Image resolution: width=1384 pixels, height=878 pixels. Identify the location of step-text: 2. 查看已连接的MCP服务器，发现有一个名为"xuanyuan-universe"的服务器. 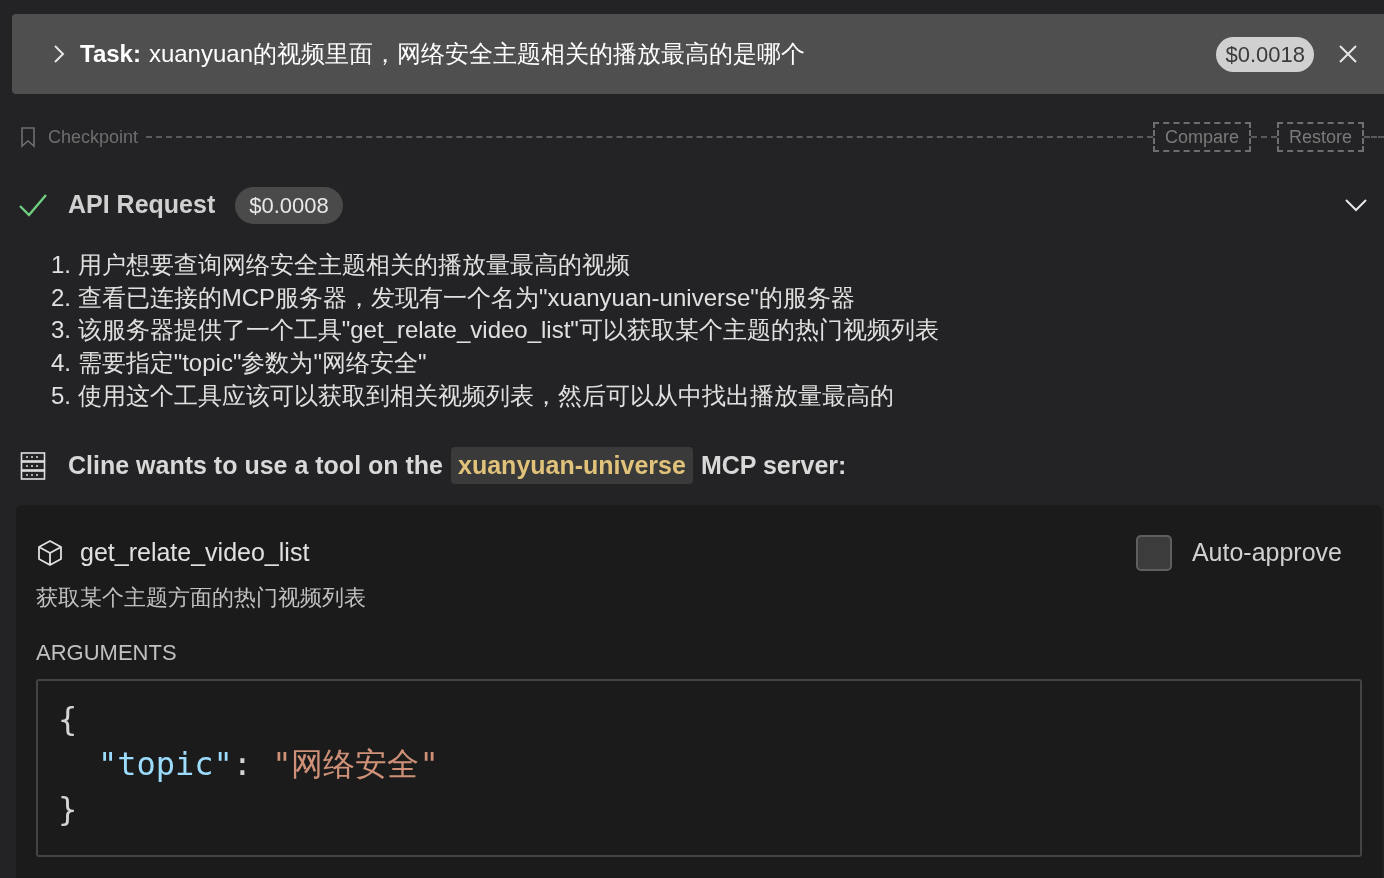
(453, 297).